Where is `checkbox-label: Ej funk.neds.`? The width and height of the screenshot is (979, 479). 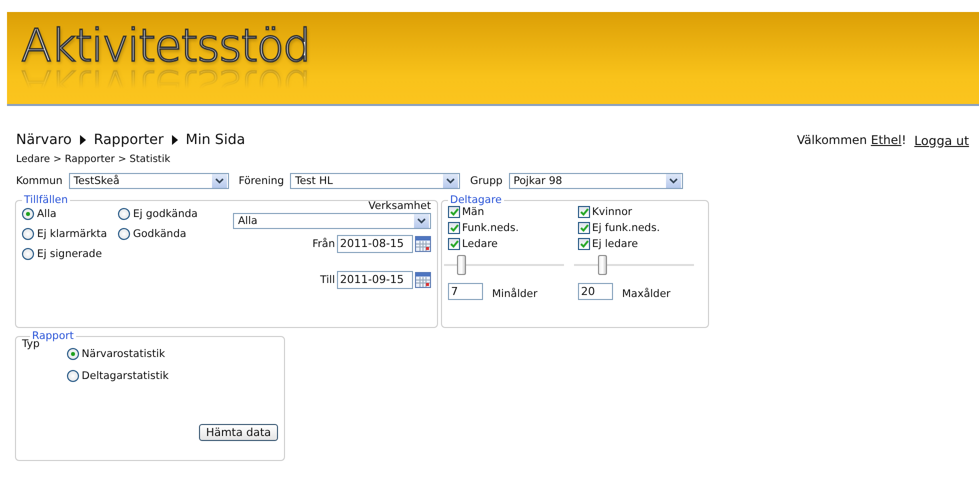
checkbox-label: Ej funk.neds. is located at coordinates (626, 228).